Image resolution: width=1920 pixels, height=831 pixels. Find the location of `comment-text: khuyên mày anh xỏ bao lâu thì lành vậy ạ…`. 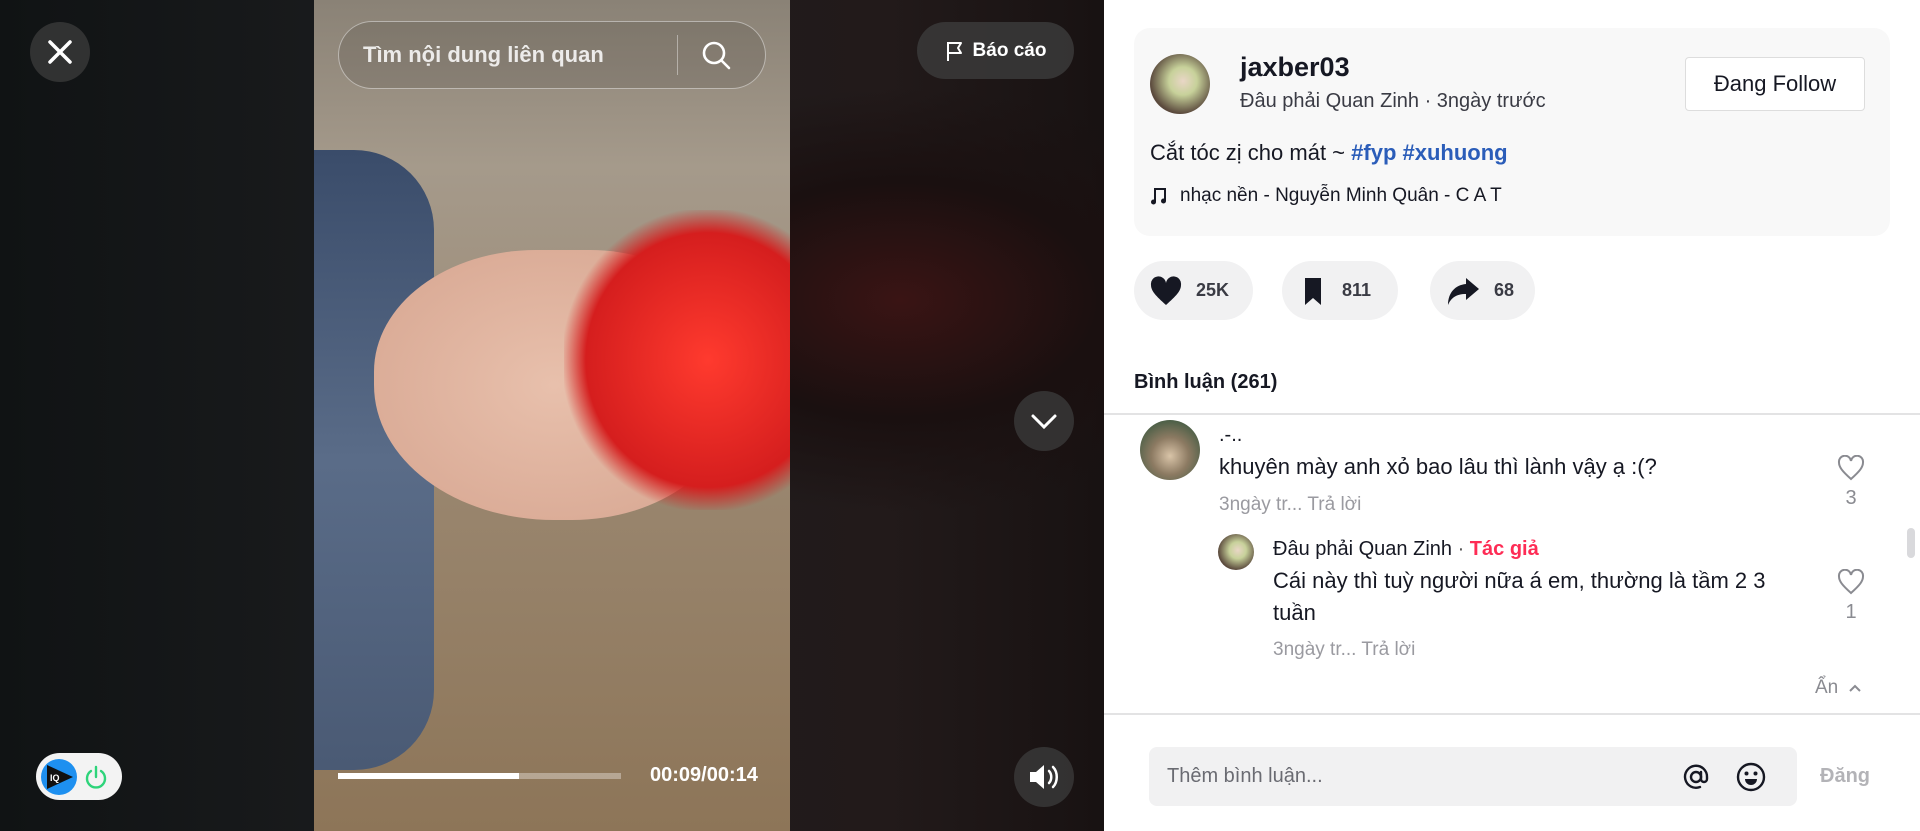

comment-text: khuyên mày anh xỏ bao lâu thì lành vậy ạ… is located at coordinates (1438, 466).